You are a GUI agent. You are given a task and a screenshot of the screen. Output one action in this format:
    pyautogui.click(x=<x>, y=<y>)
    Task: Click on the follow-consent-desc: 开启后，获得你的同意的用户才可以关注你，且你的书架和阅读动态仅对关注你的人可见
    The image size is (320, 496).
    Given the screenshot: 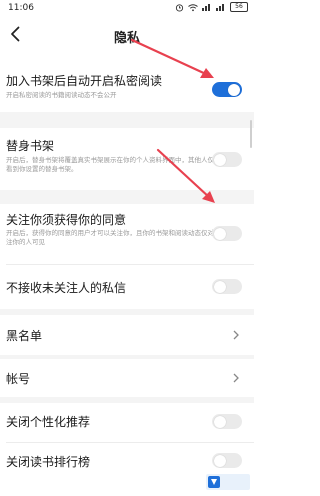 What is the action you would take?
    pyautogui.click(x=113, y=237)
    